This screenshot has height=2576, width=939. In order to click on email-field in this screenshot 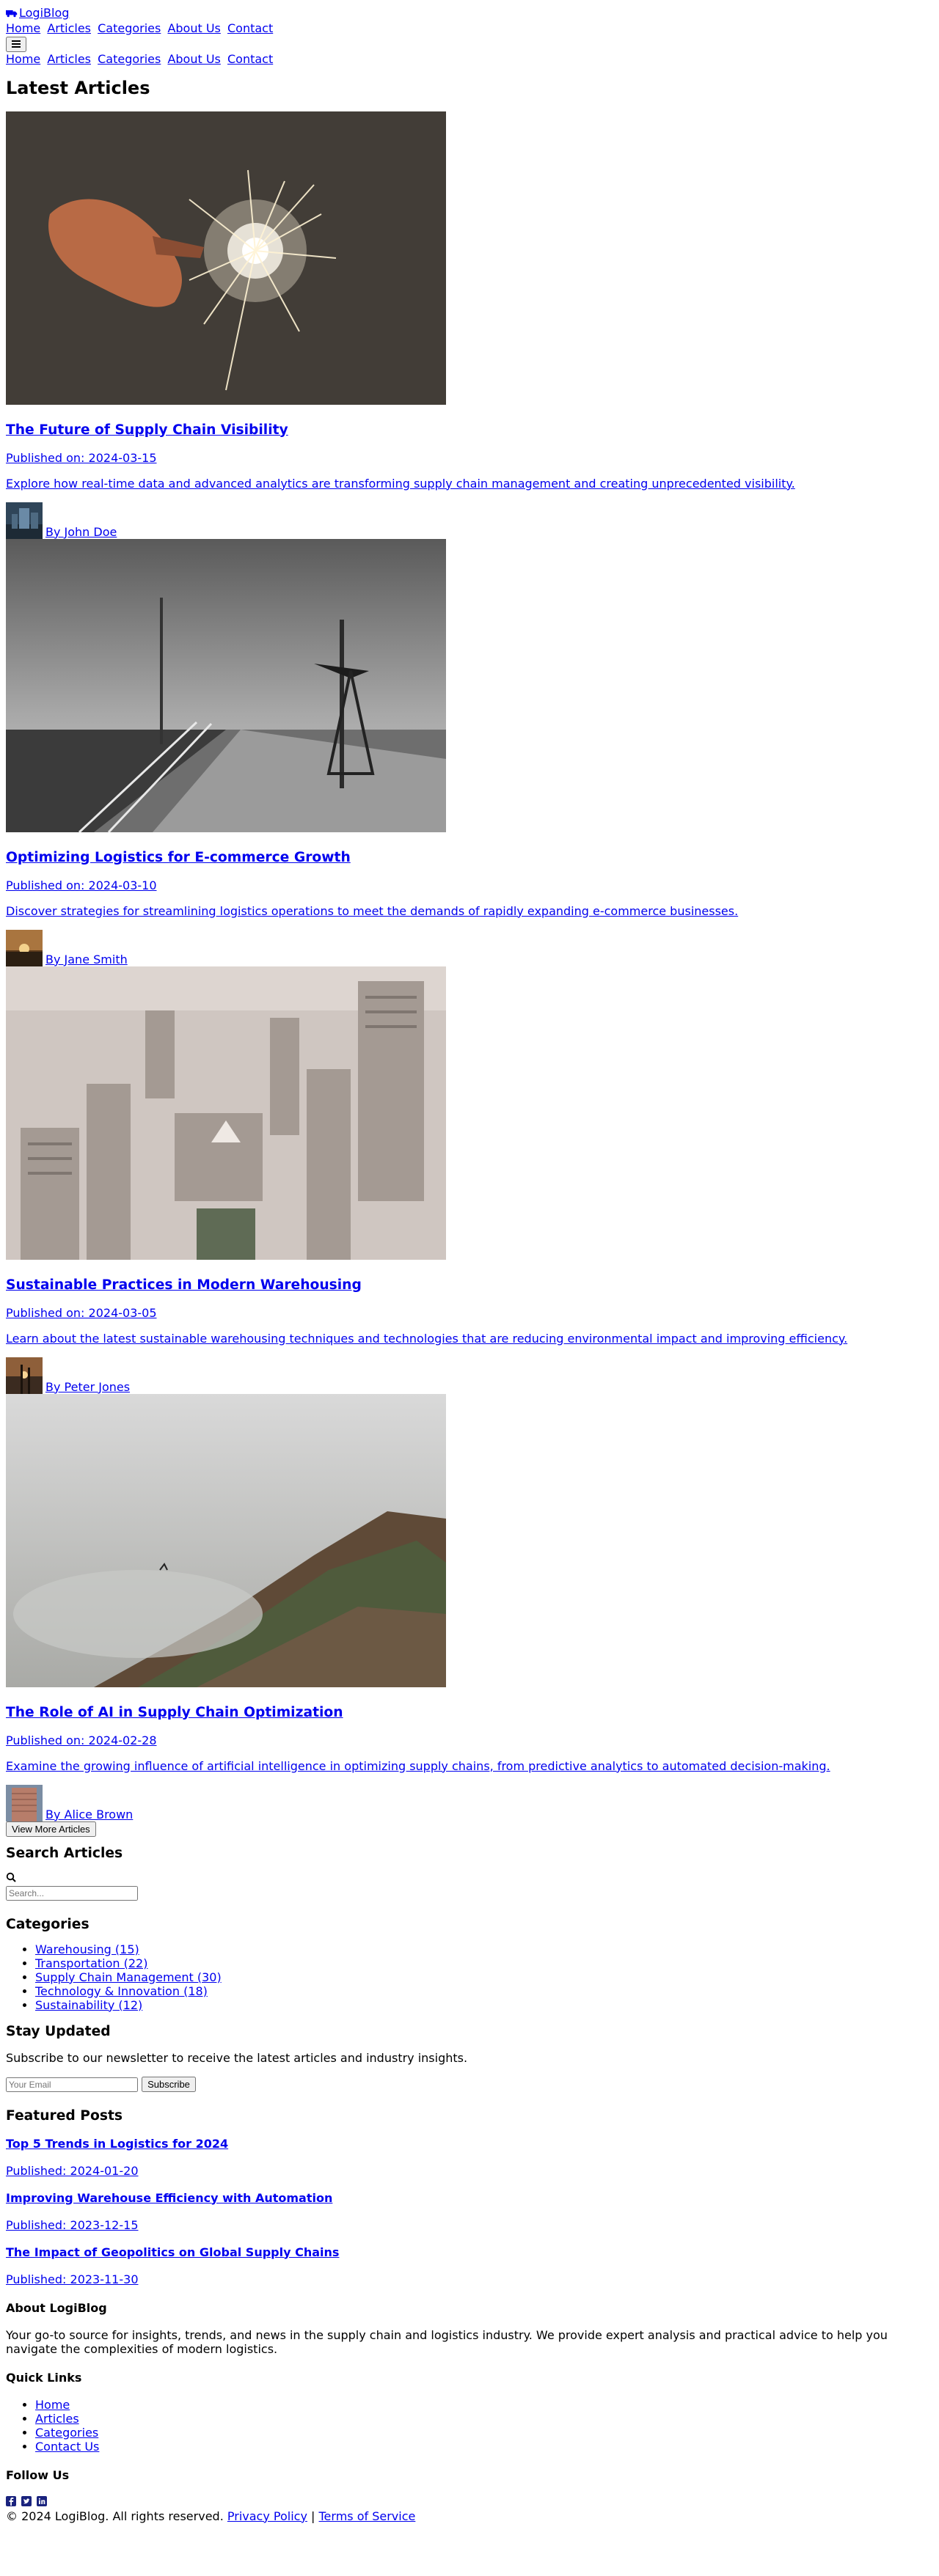, I will do `click(72, 2085)`.